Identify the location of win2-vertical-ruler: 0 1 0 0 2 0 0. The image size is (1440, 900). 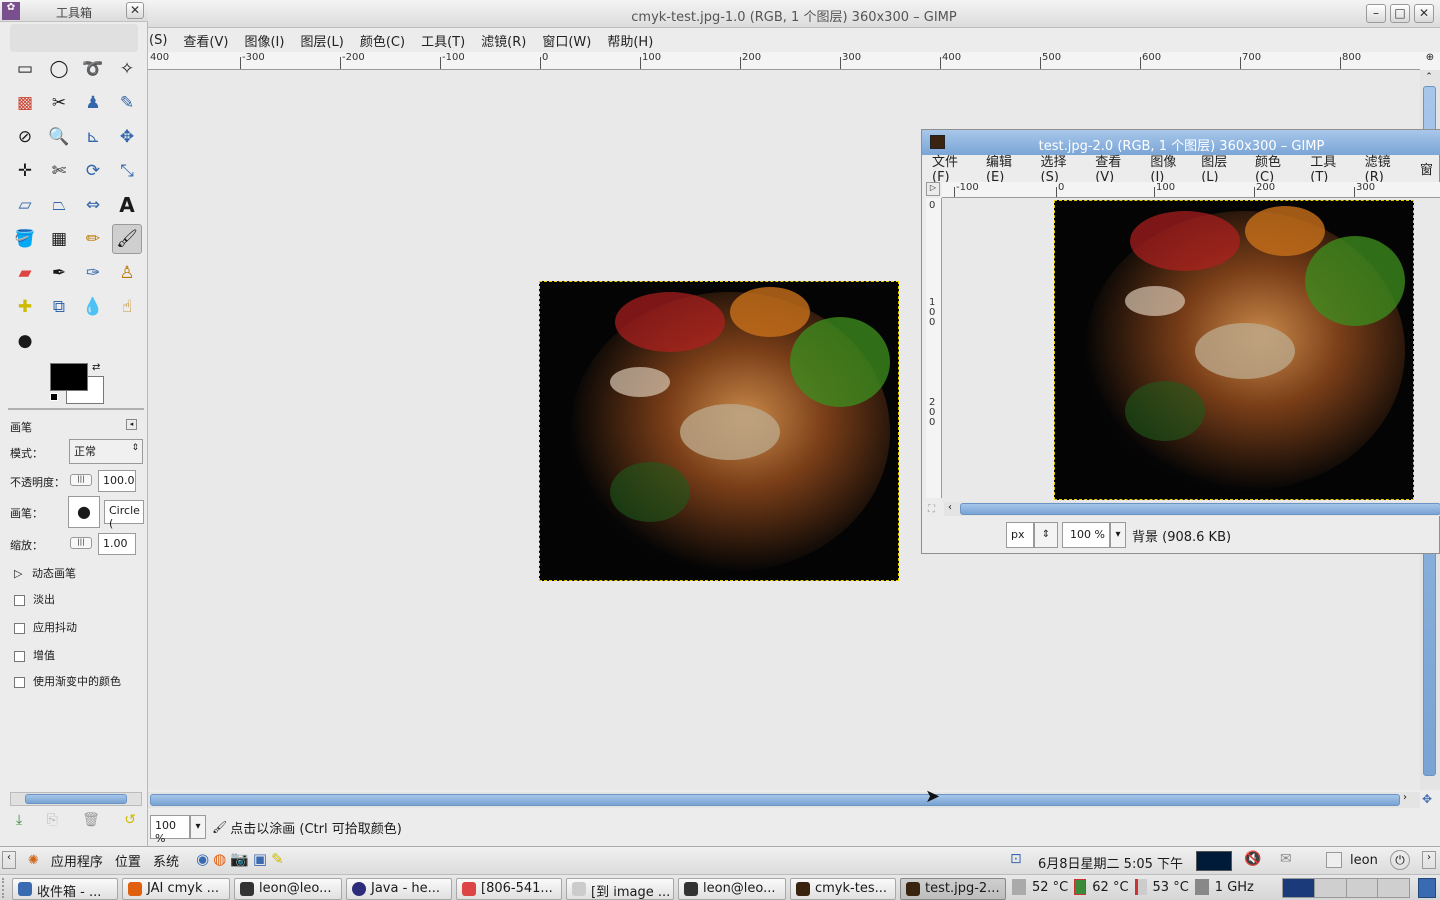
(934, 348).